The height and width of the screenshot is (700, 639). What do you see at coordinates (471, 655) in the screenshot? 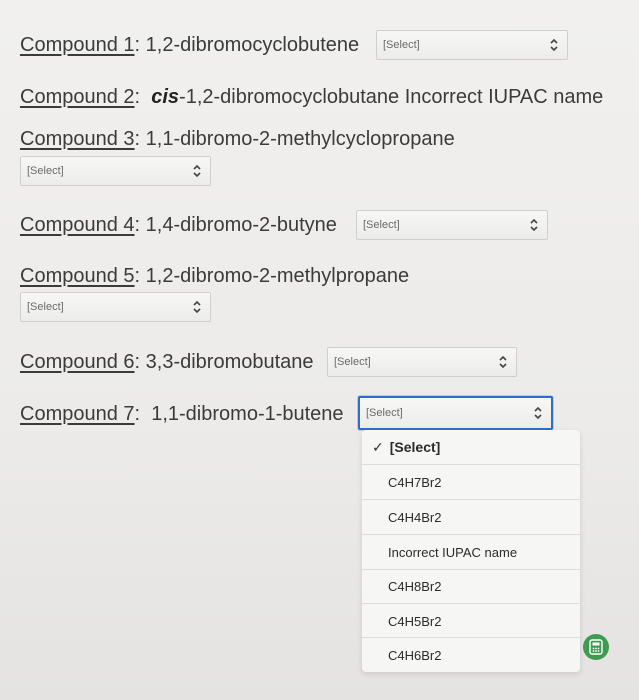
I see `dropdown-option: C4H6Br2` at bounding box center [471, 655].